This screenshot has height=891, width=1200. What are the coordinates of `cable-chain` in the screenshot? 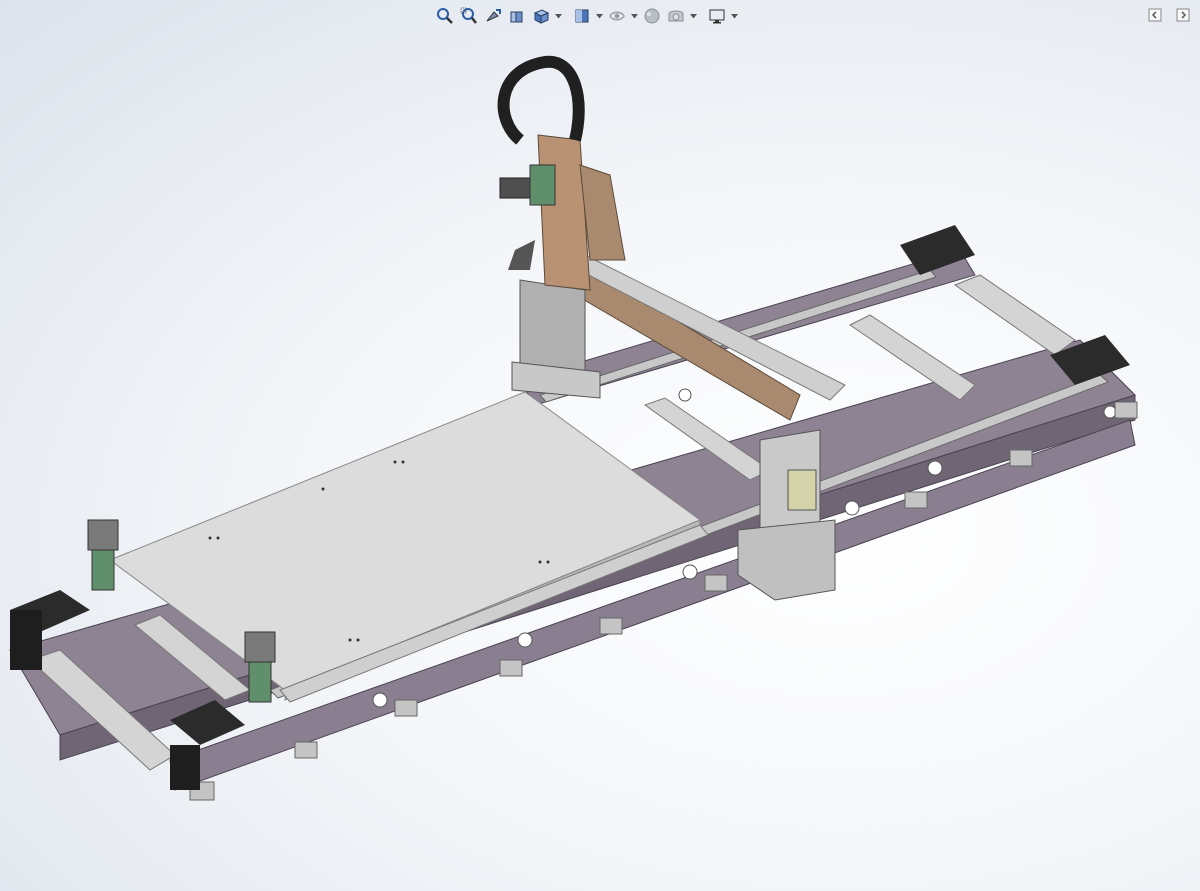 It's located at (541, 100).